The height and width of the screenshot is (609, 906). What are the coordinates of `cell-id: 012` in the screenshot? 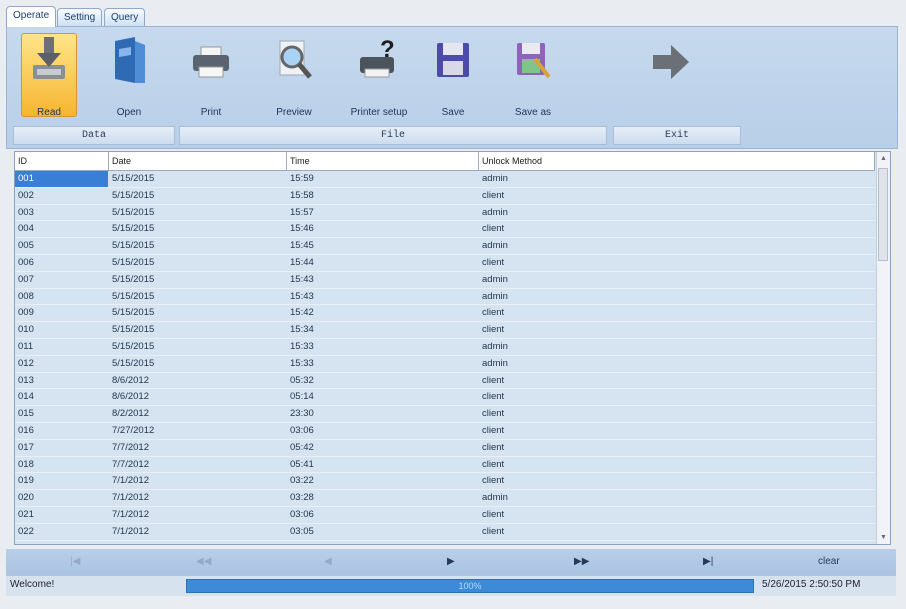 It's located at (26, 363).